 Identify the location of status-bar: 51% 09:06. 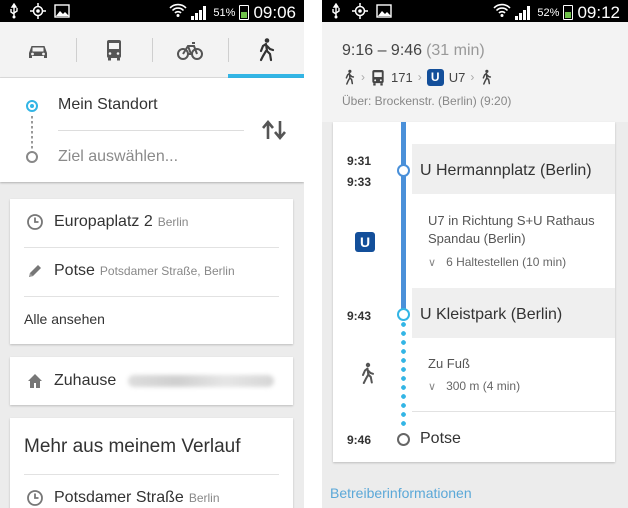
(152, 11).